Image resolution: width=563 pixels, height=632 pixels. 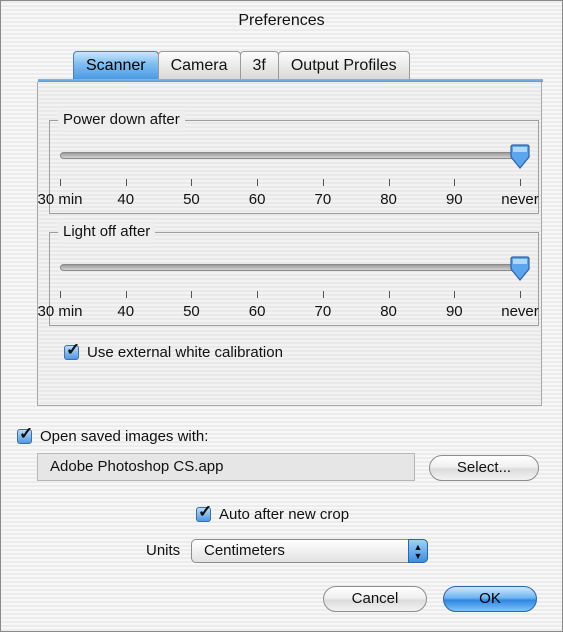 What do you see at coordinates (163, 550) in the screenshot?
I see `units-label: Units` at bounding box center [163, 550].